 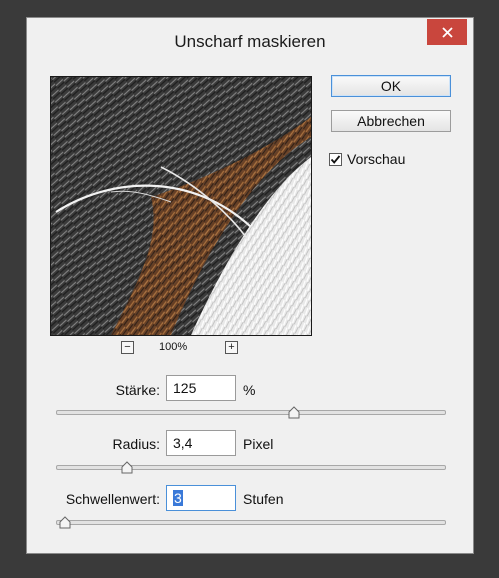 I want to click on amount-slider-track, so click(x=251, y=412).